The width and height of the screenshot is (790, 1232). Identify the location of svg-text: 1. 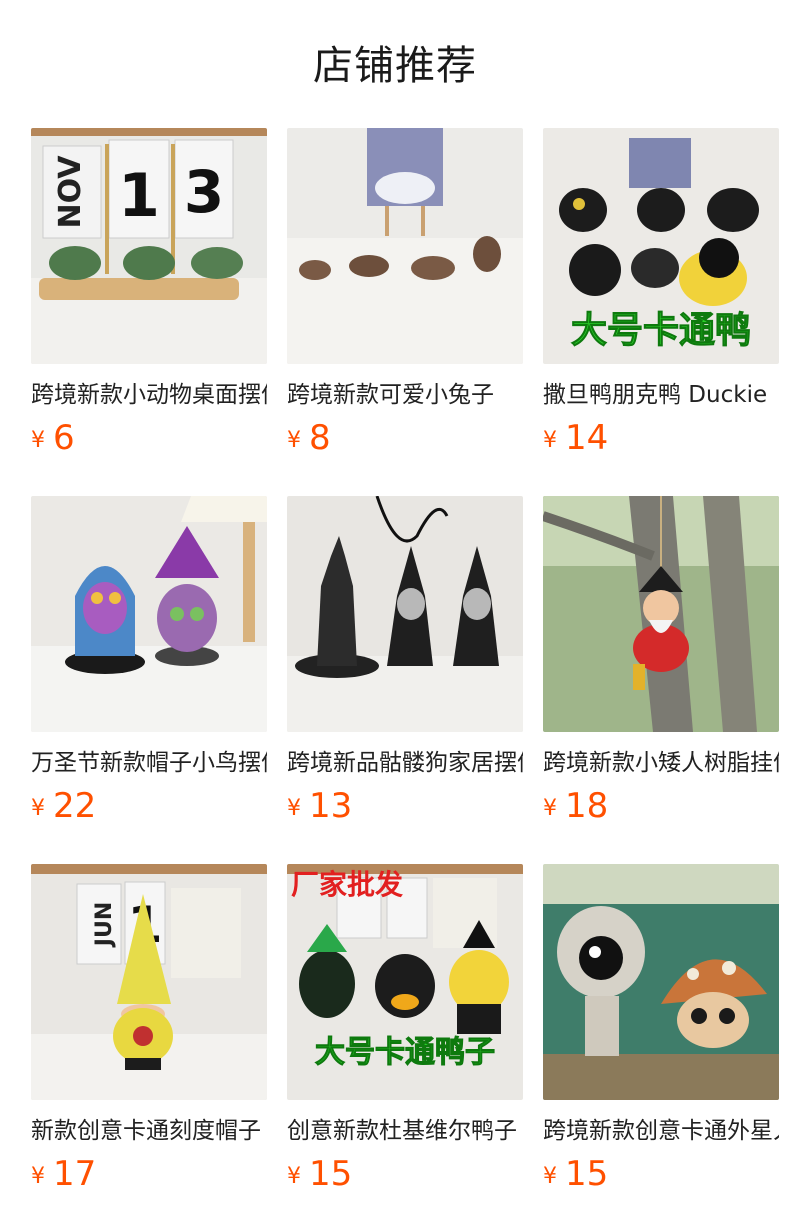
(139, 196).